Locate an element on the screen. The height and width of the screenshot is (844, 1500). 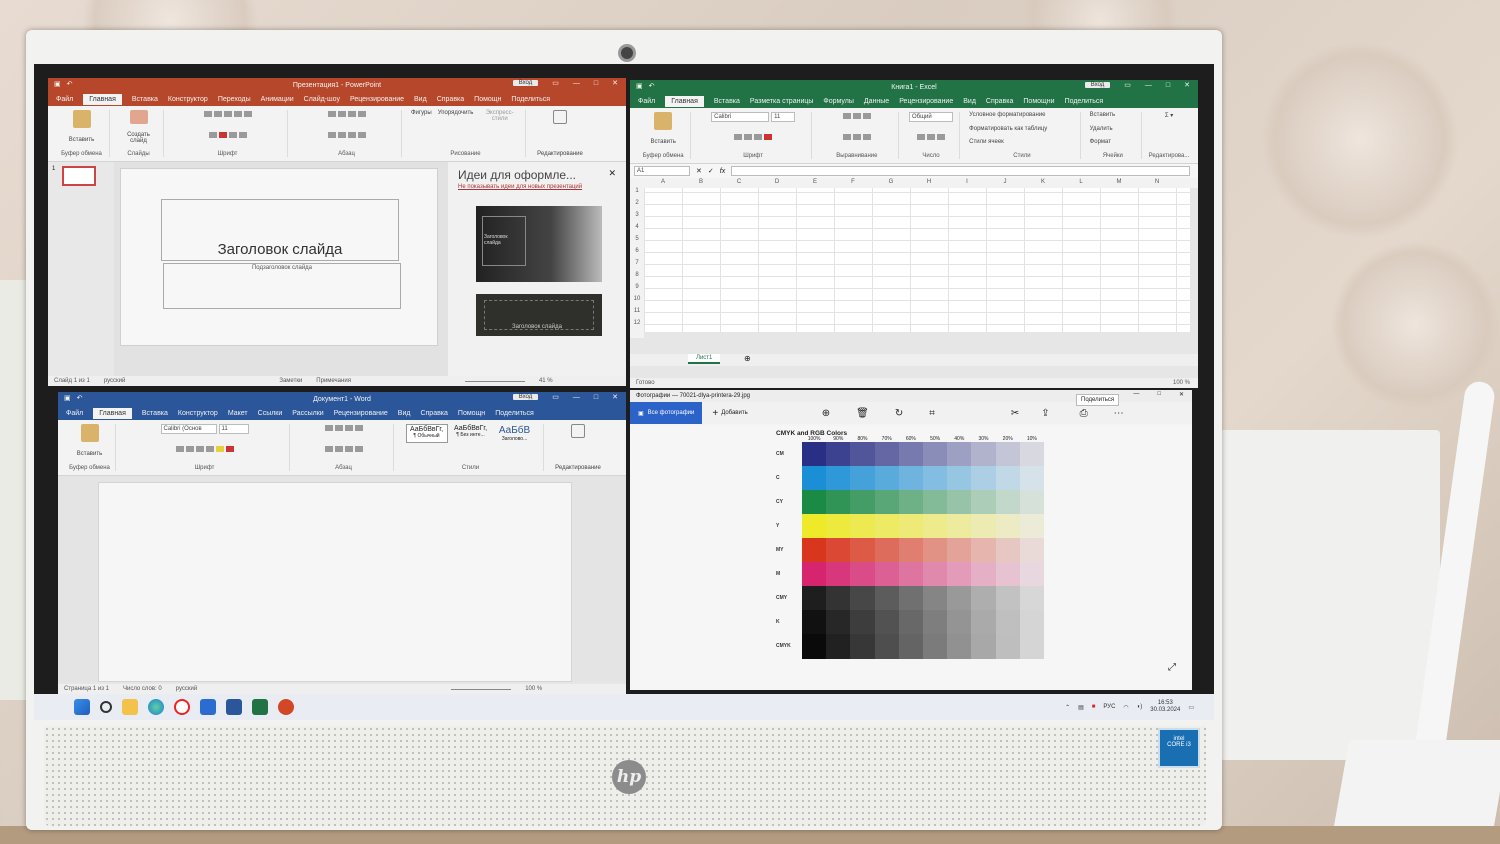
row-header: 7 is located at coordinates (637, 263).